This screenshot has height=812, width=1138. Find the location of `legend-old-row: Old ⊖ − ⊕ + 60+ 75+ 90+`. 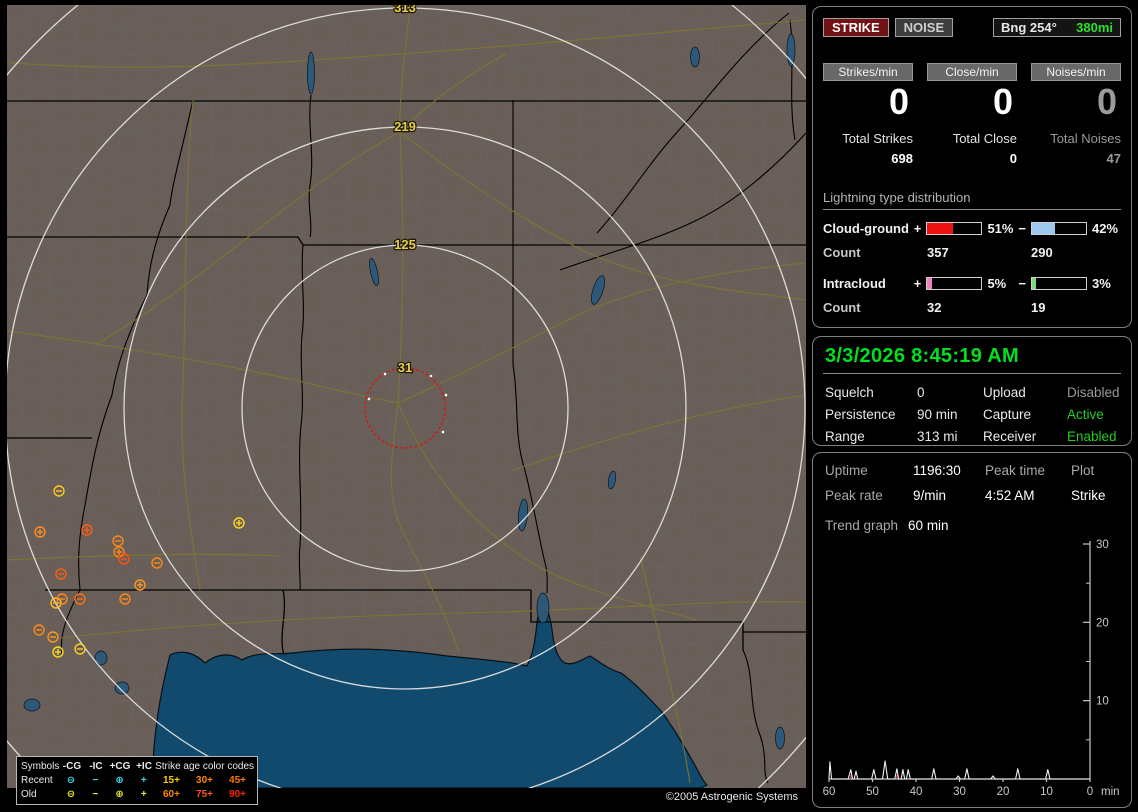

legend-old-row: Old ⊖ − ⊕ + 60+ 75+ 90+ is located at coordinates (137, 794).